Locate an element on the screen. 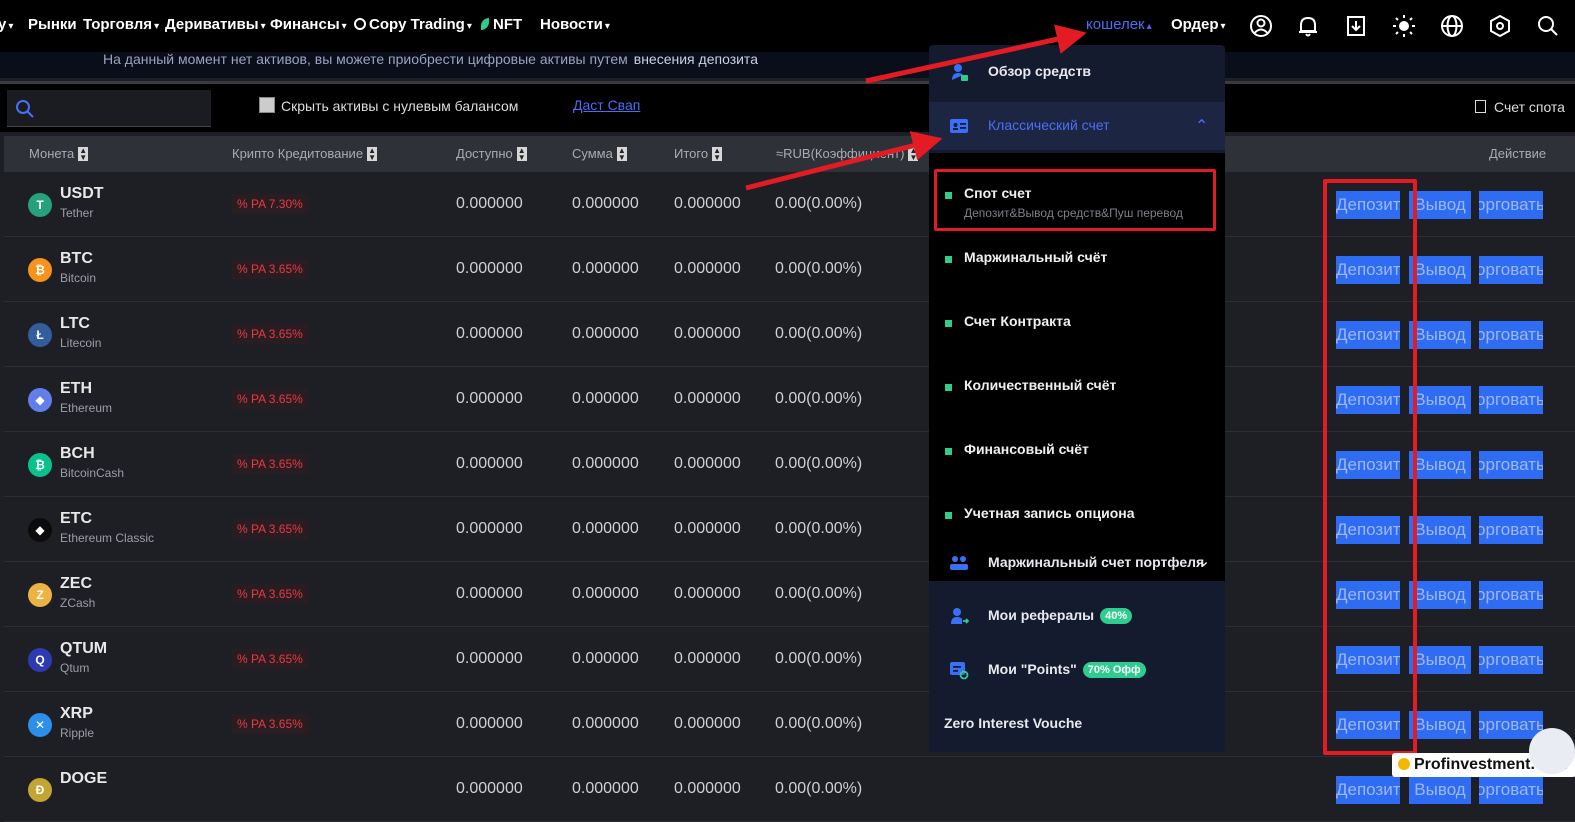 This screenshot has width=1575, height=822. menu-item-zero-interest-voucher: Zero Interest Vouche is located at coordinates (1077, 724).